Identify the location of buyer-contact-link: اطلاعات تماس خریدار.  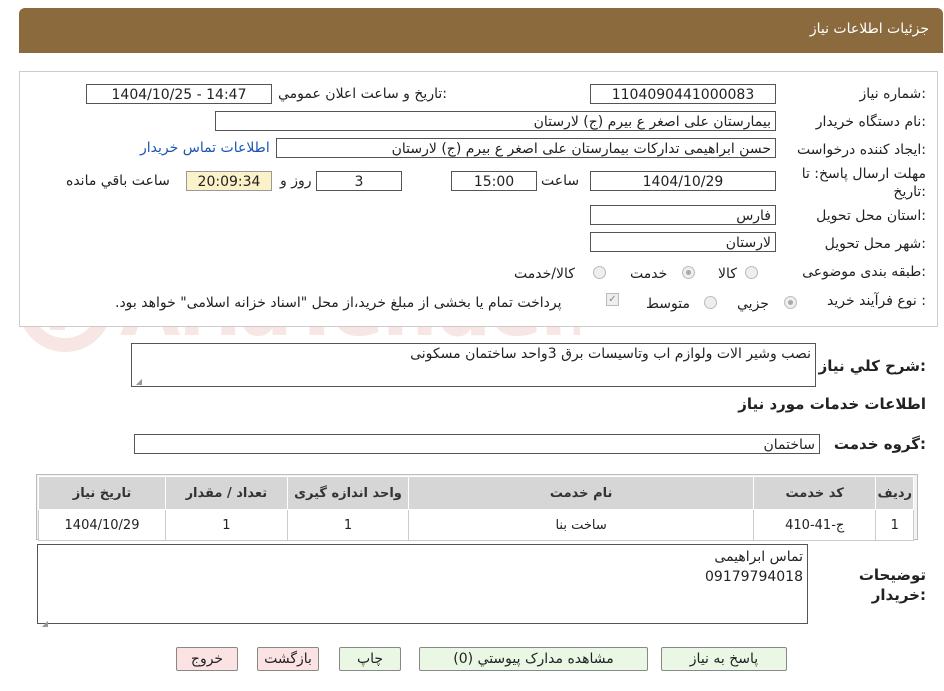
(205, 148).